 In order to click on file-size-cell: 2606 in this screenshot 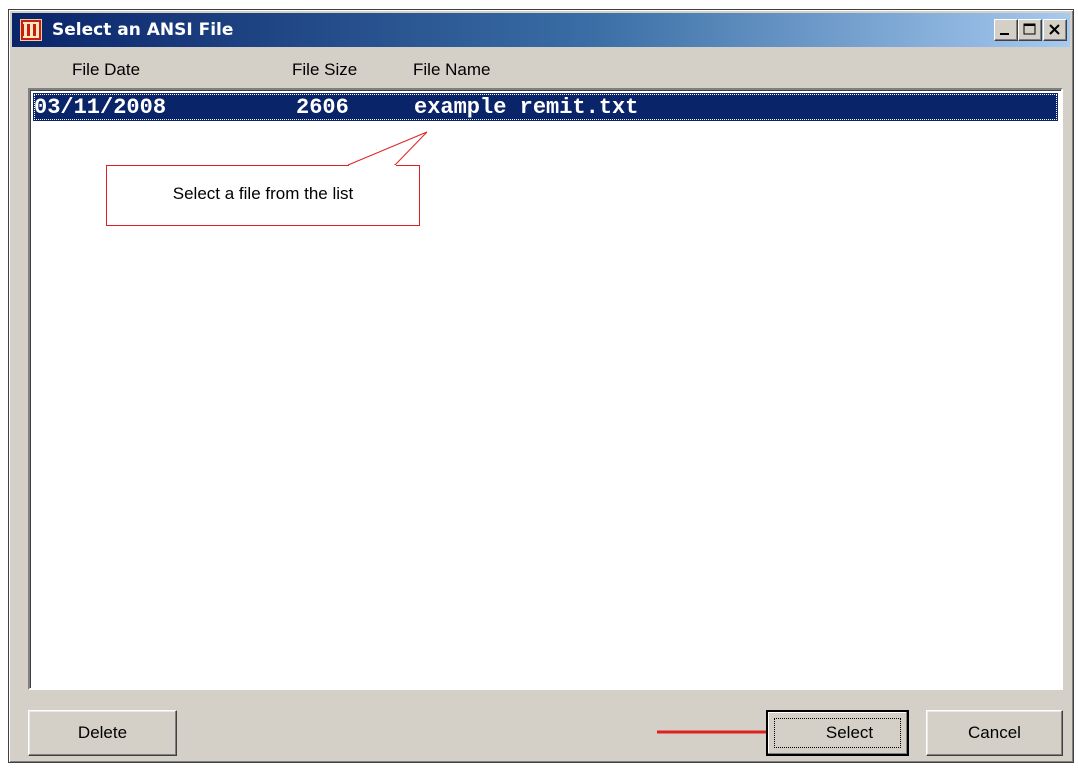, I will do `click(322, 107)`.